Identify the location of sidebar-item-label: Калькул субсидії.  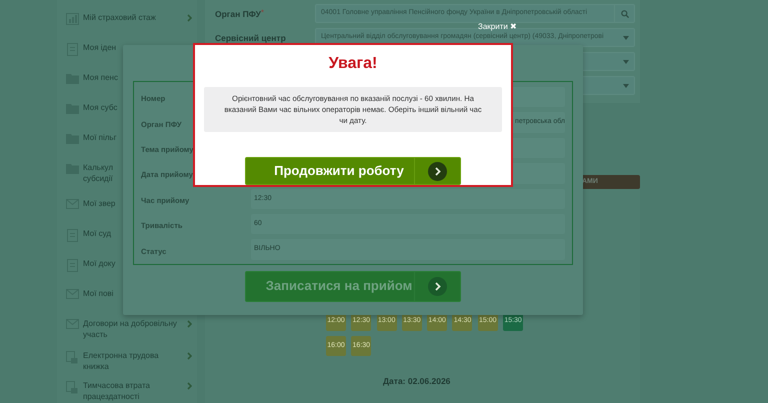
(98, 173).